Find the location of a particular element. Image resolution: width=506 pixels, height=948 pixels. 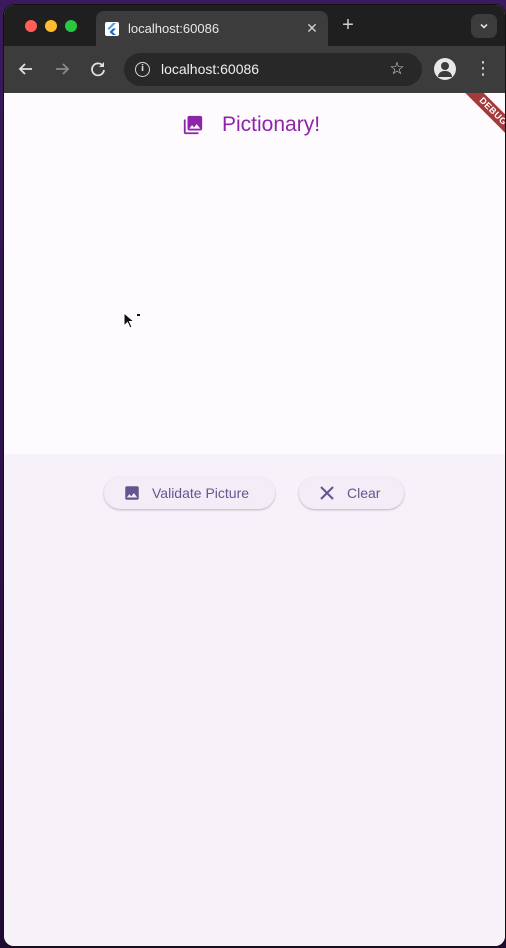

tab-strip: localhost:60086 ✕ + is located at coordinates (254, 25).